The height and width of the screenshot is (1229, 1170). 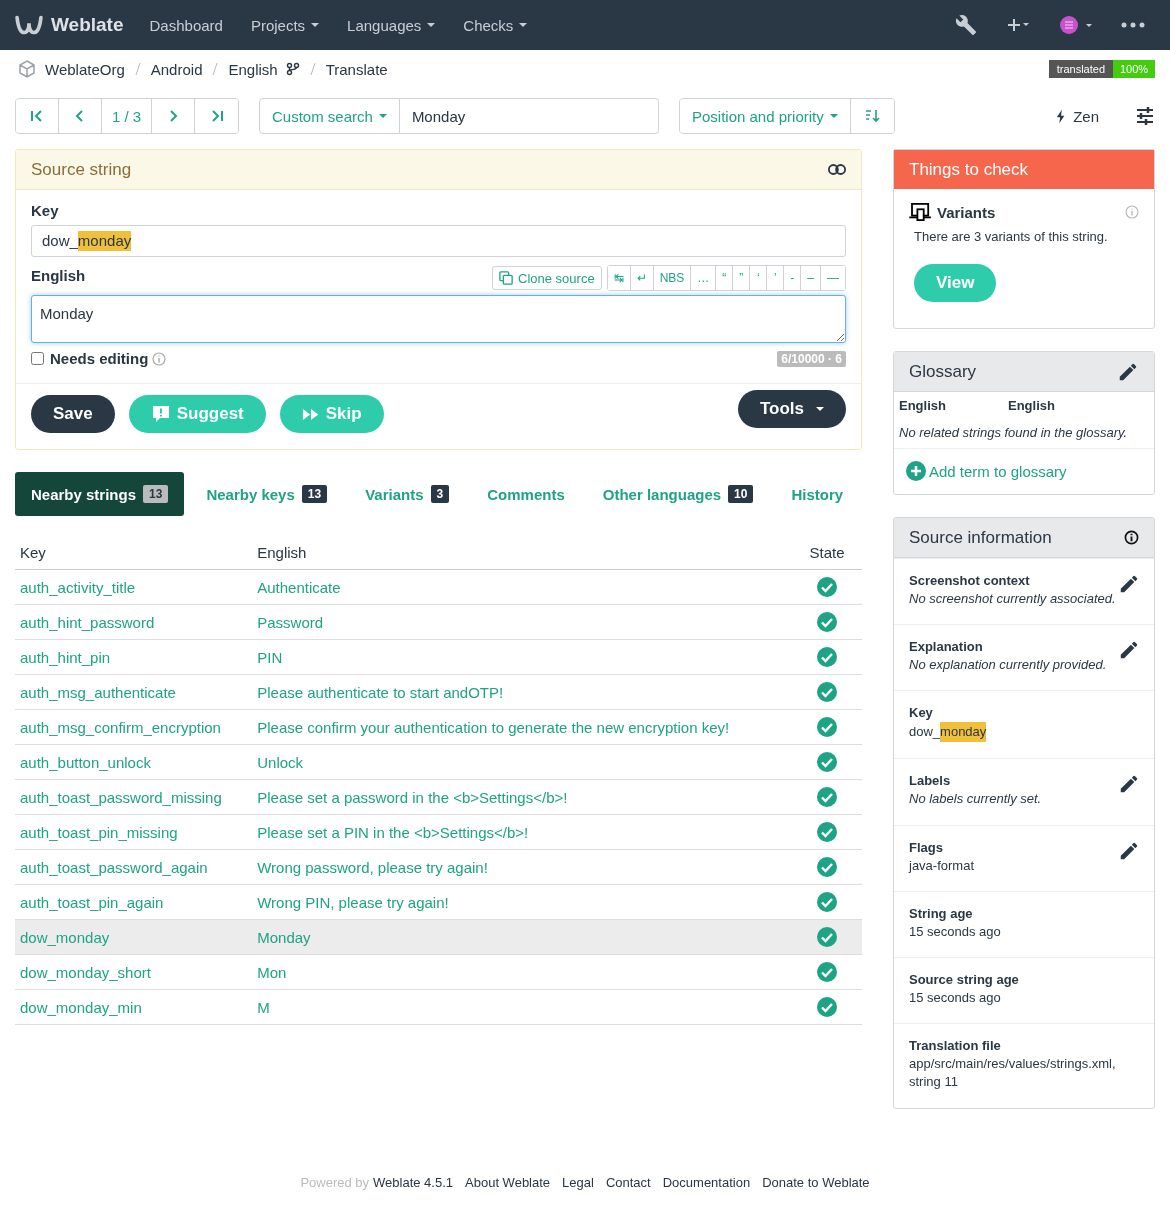 I want to click on cube-icon, so click(x=27, y=69).